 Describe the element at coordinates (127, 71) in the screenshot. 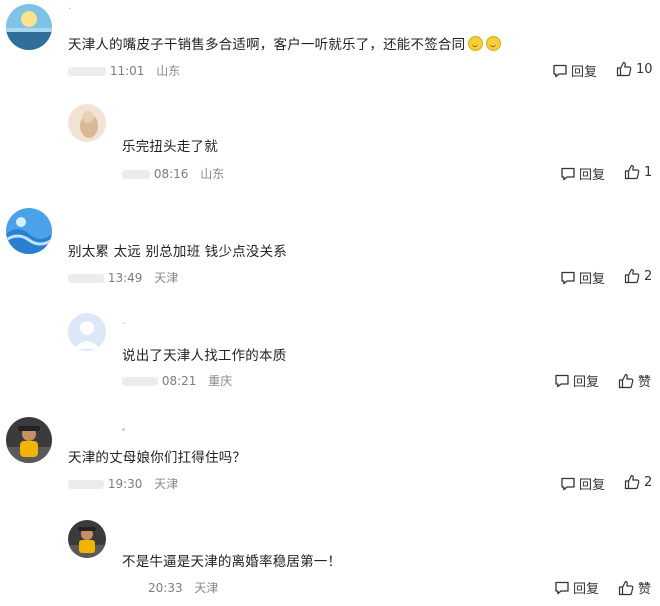

I see `comment-time: 11:01` at that location.